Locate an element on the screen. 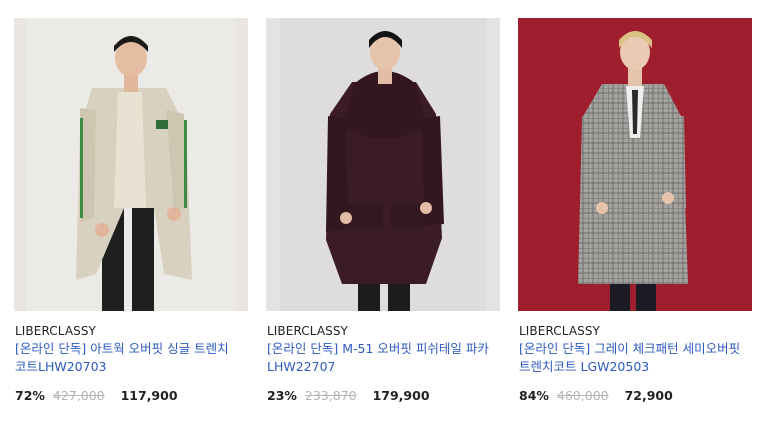  price-row: 84% 460,000 72,900 is located at coordinates (596, 395).